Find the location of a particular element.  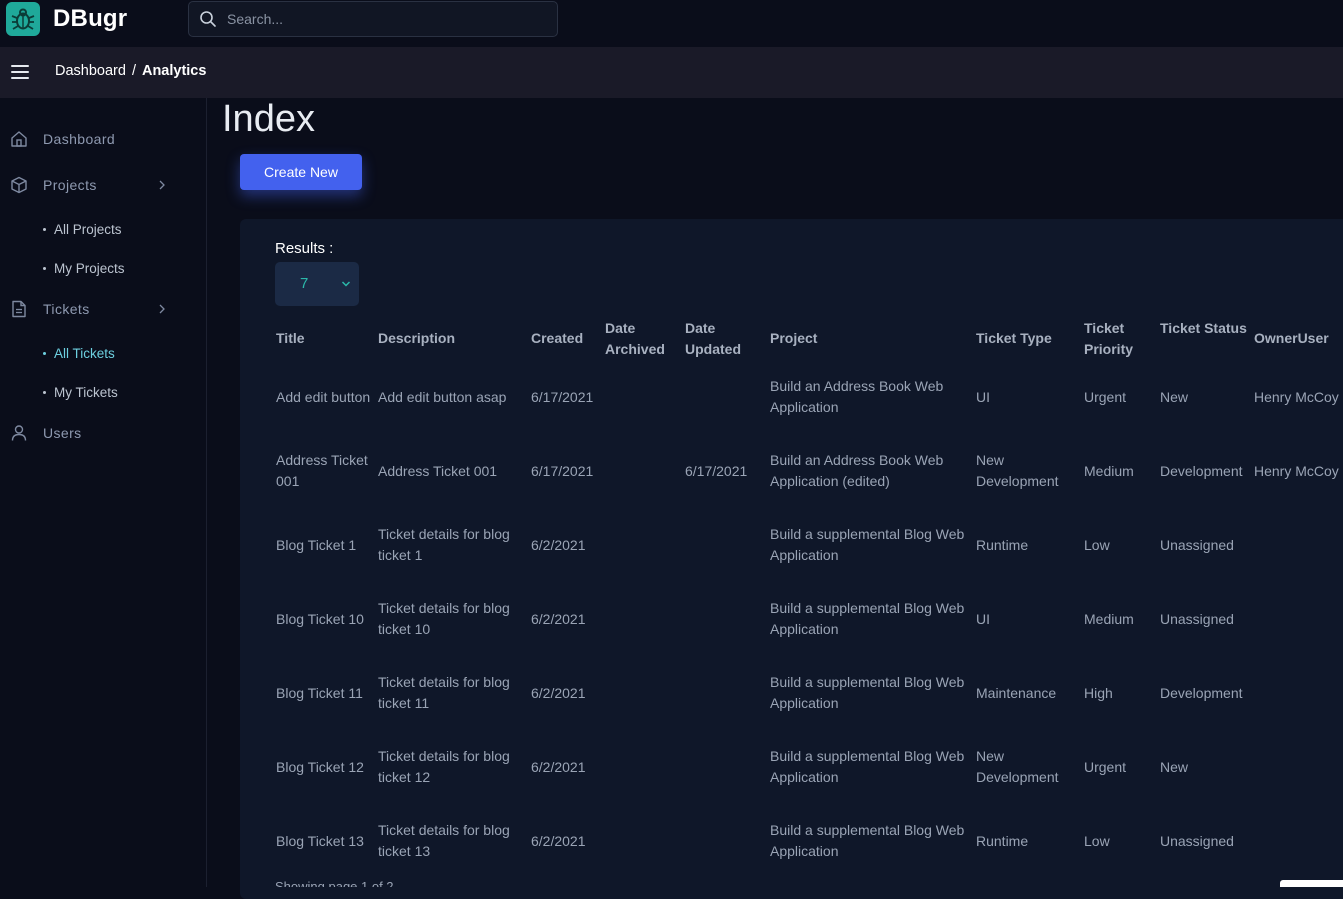

column-header: Date Updated is located at coordinates (725, 339).